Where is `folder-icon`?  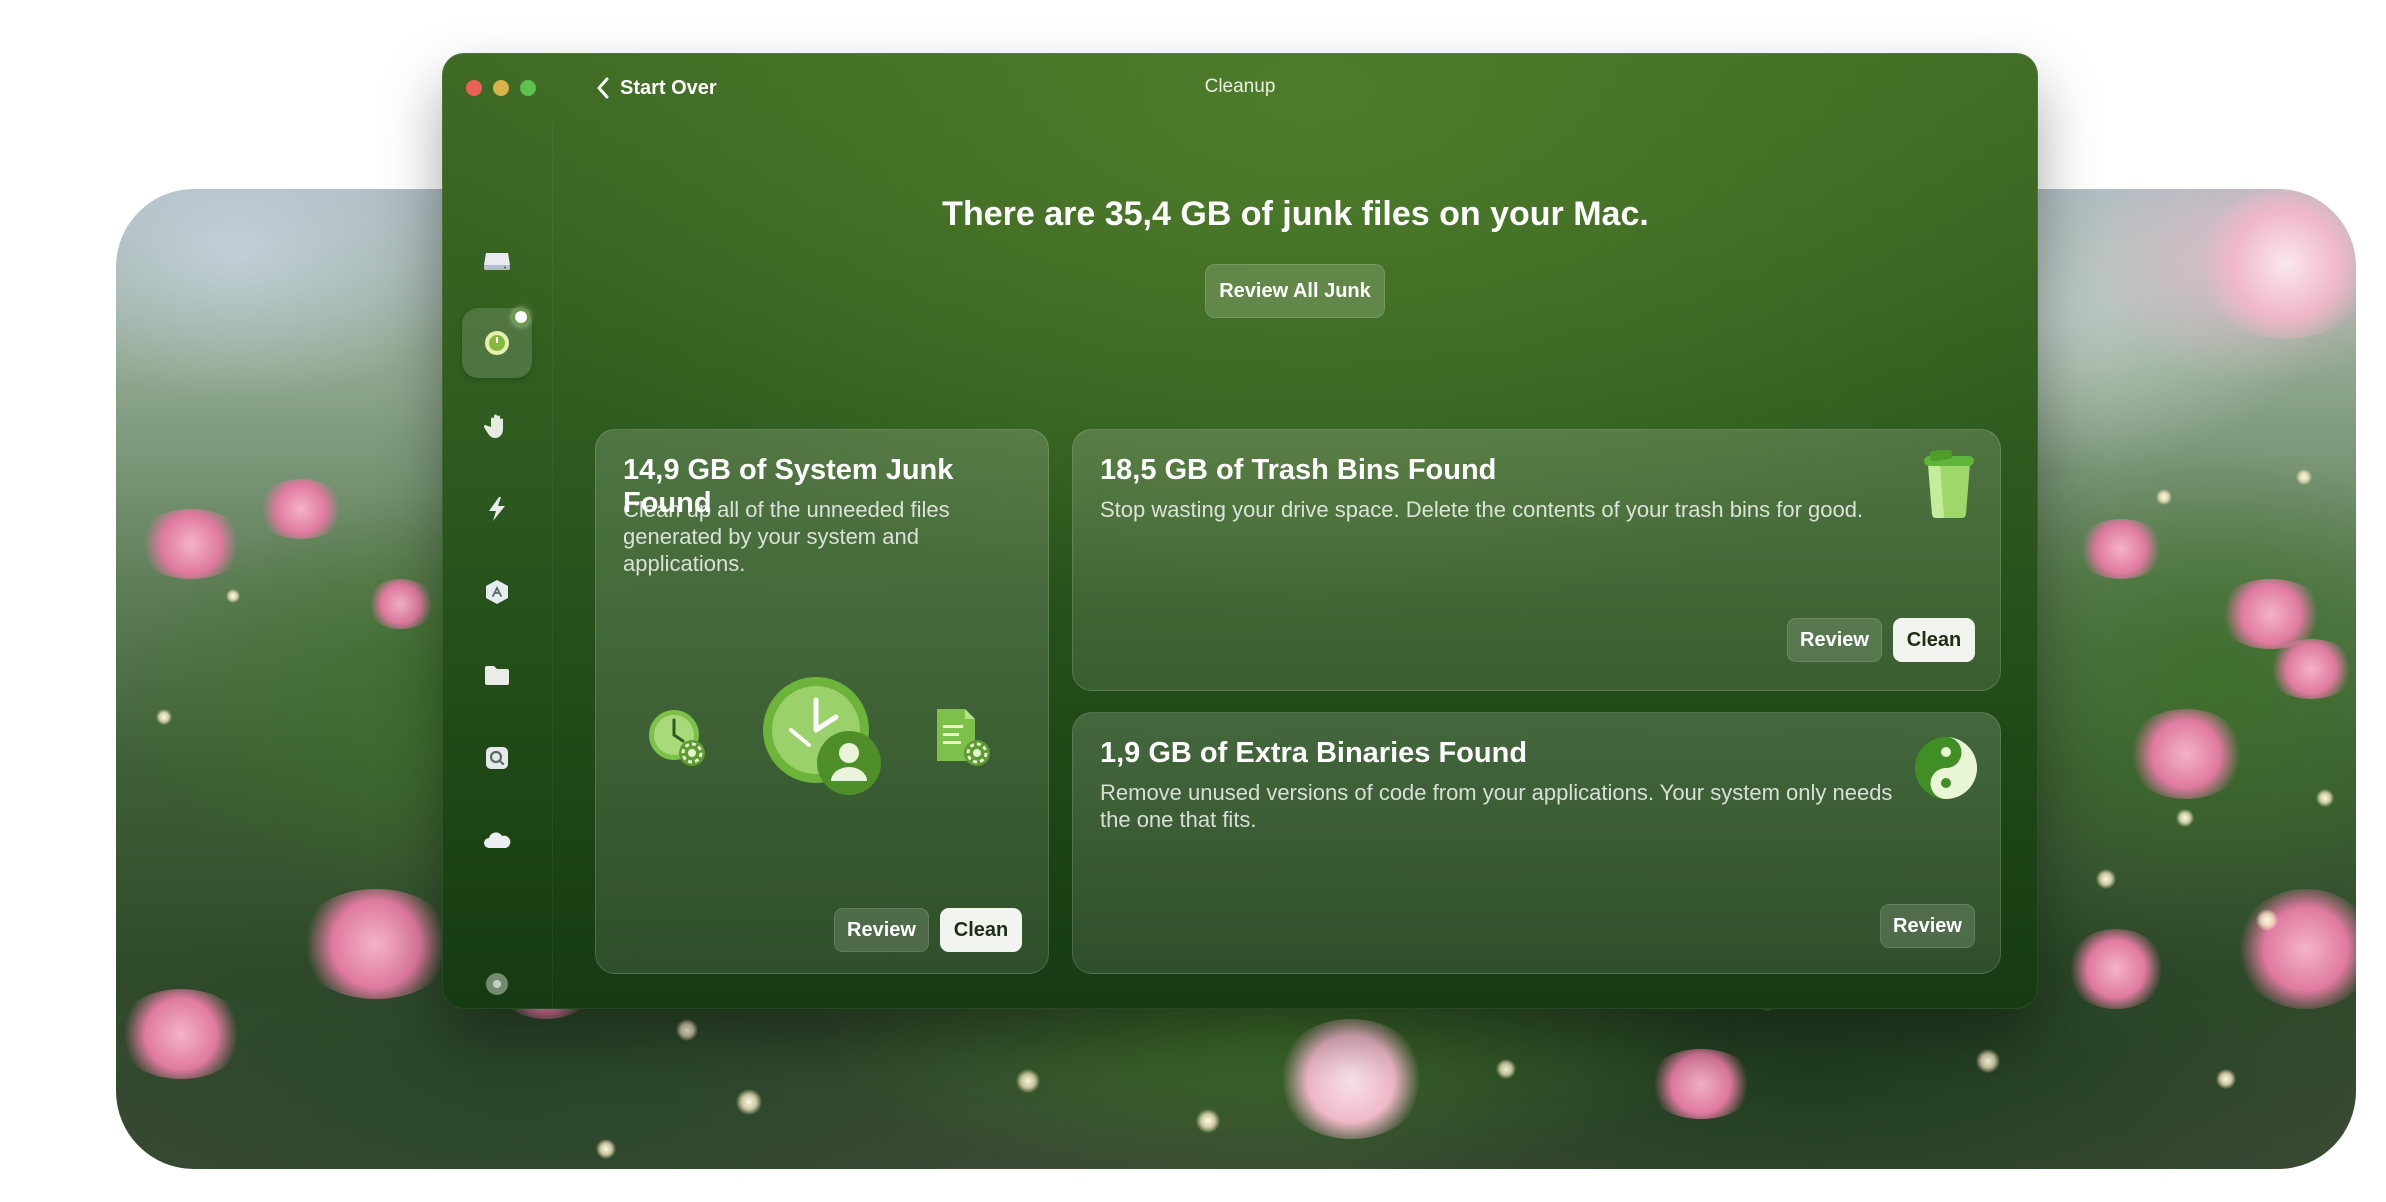
folder-icon is located at coordinates (497, 675).